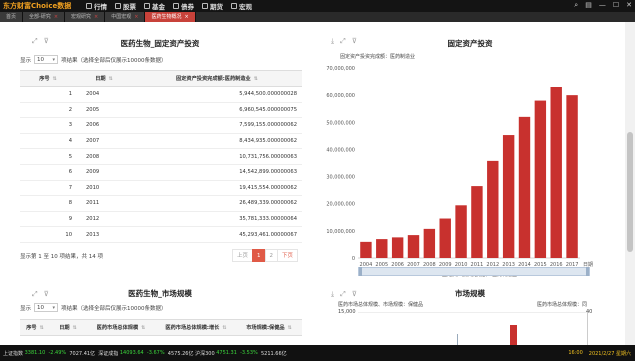 This screenshot has height=361, width=635. I want to click on table-header-row: 序号 ⇅ 日期 ⇅ 固定资产投资完成额:医药制造业 ⇅, so click(161, 78).